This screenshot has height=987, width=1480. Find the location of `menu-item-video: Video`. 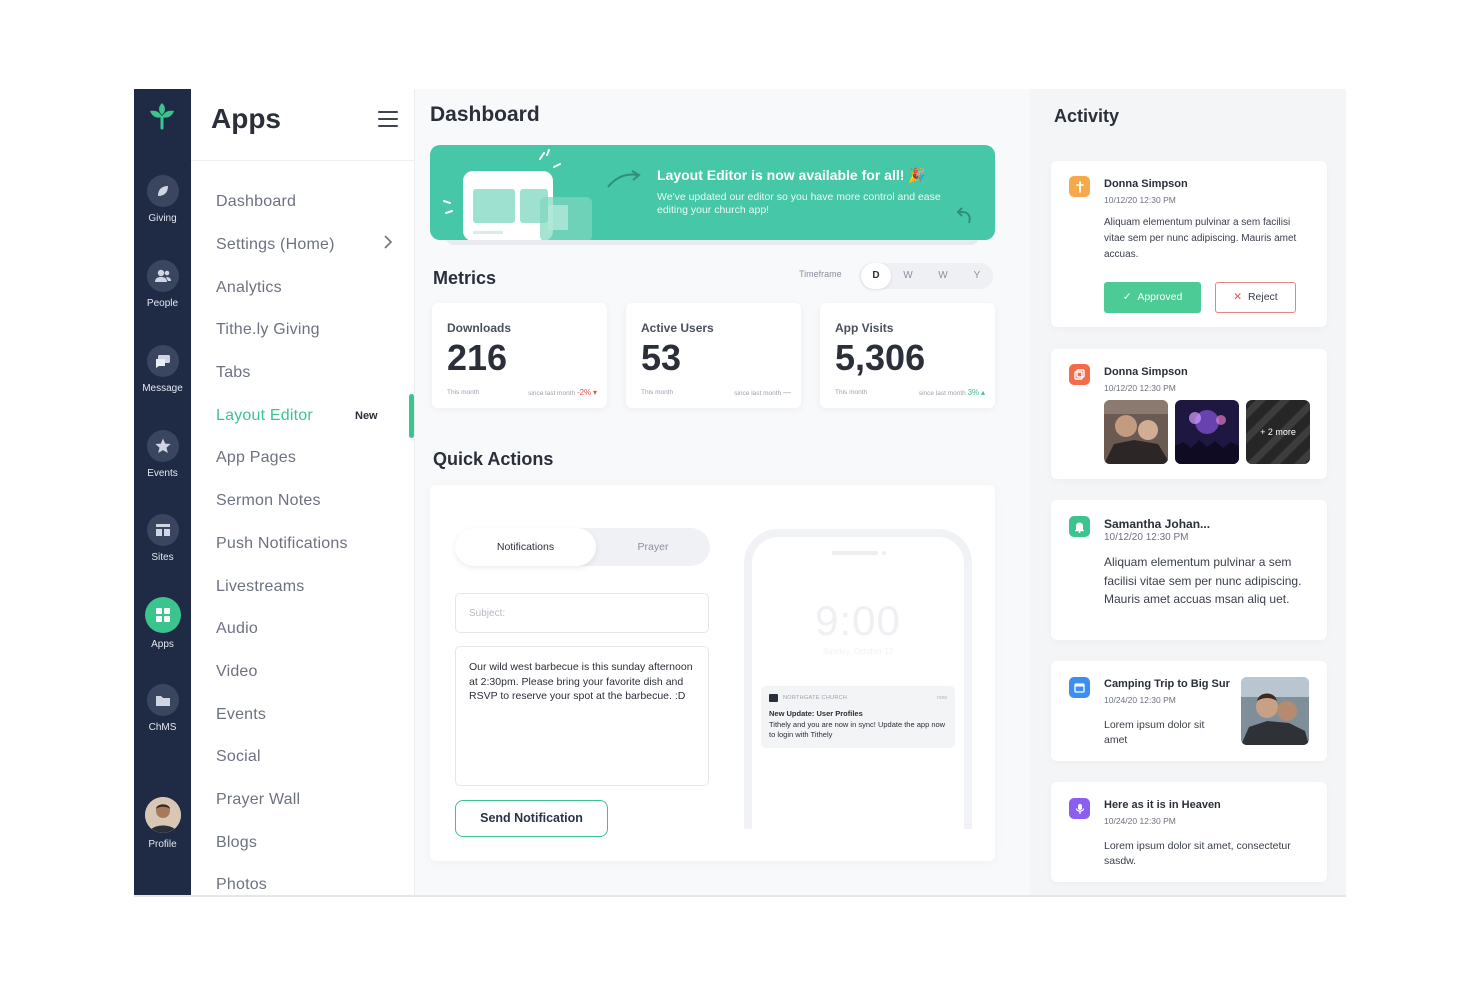

menu-item-video: Video is located at coordinates (237, 672).